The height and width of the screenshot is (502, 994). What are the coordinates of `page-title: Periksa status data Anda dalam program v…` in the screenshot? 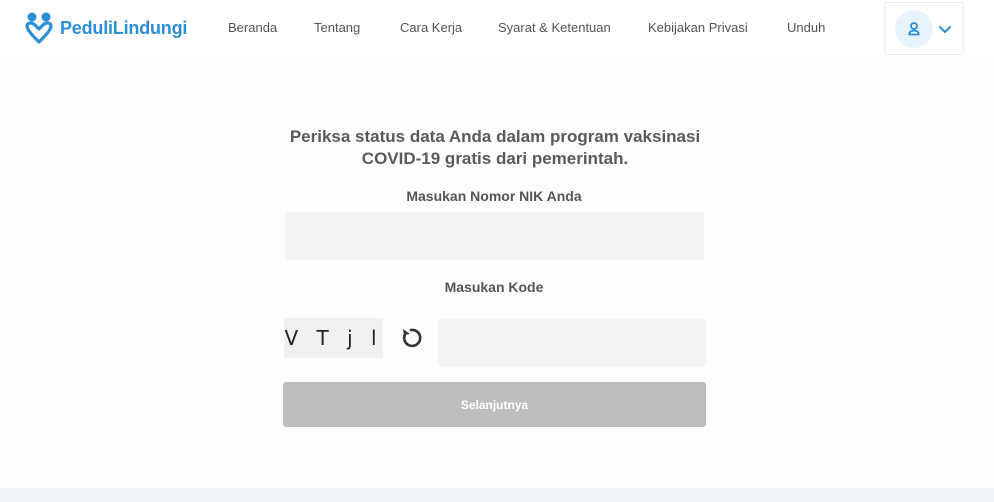 It's located at (495, 148).